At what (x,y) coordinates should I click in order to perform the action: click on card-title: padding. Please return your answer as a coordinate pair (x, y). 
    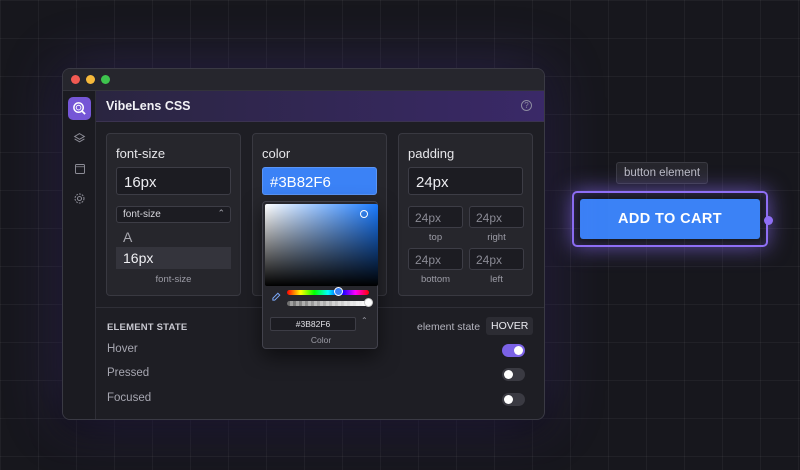
    Looking at the image, I should click on (431, 153).